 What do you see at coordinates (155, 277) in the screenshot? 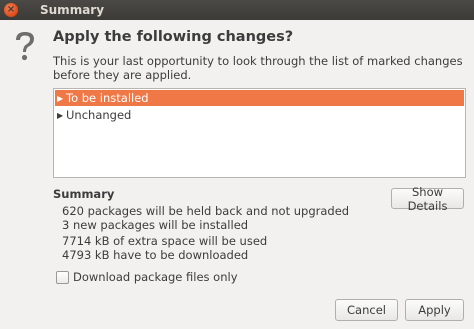
I see `download-only-label: Download package files only` at bounding box center [155, 277].